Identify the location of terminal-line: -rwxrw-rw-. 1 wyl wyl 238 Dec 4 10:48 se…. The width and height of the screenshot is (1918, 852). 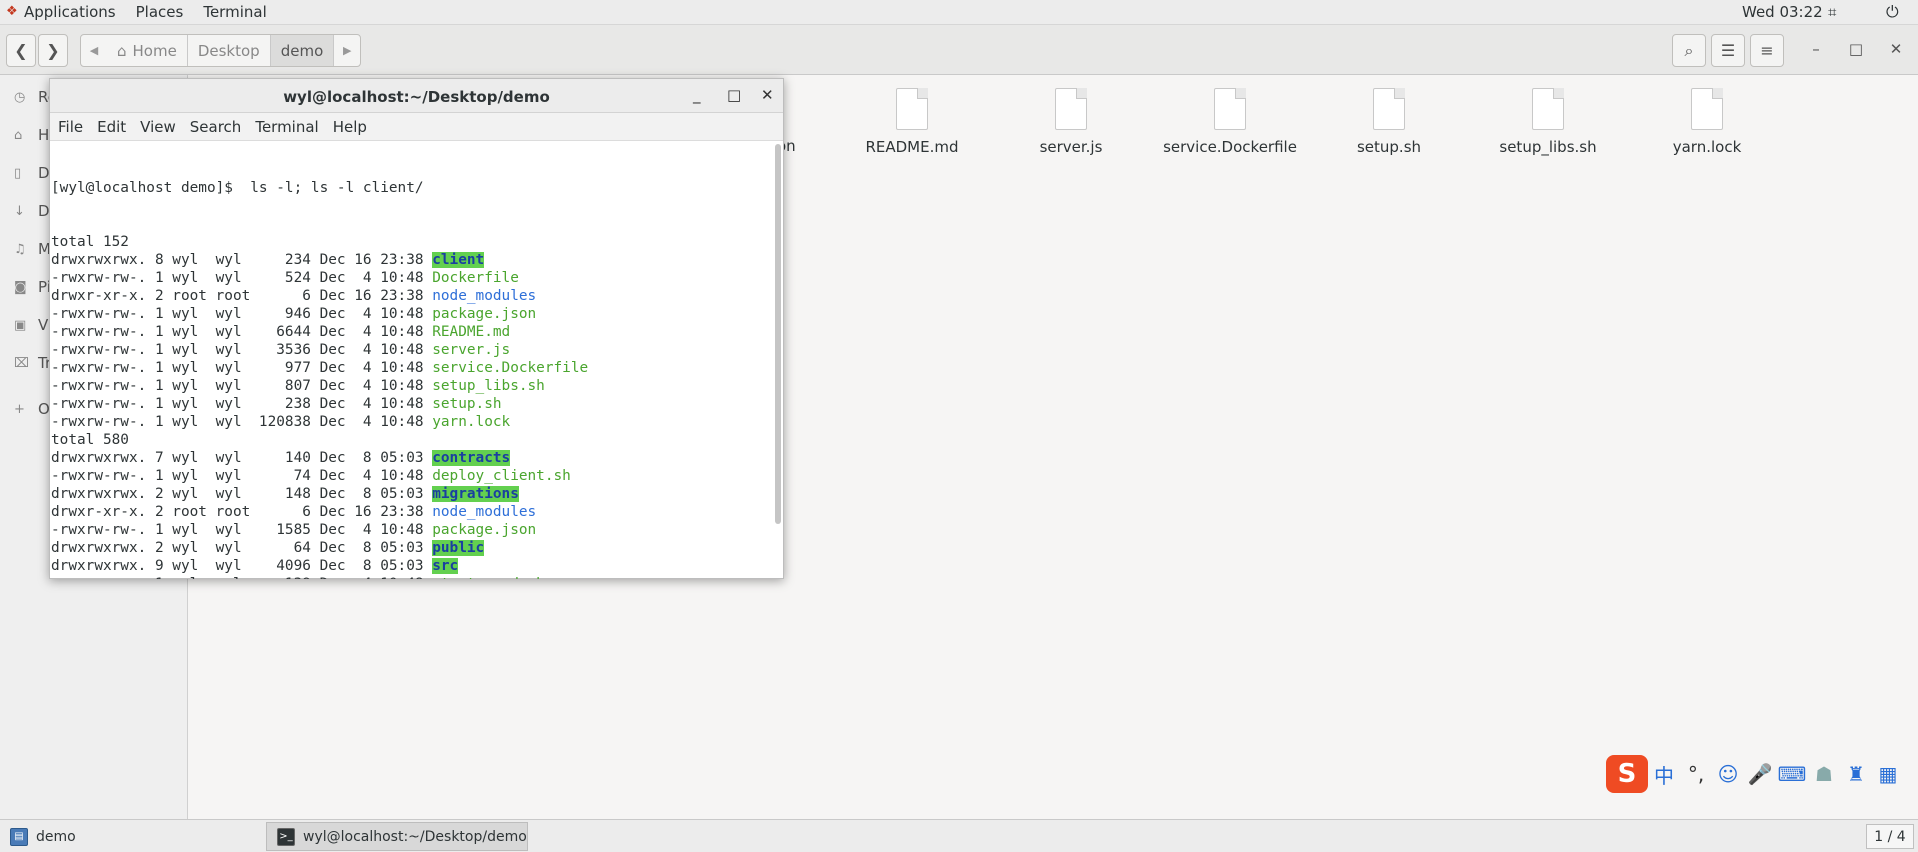
(412, 404).